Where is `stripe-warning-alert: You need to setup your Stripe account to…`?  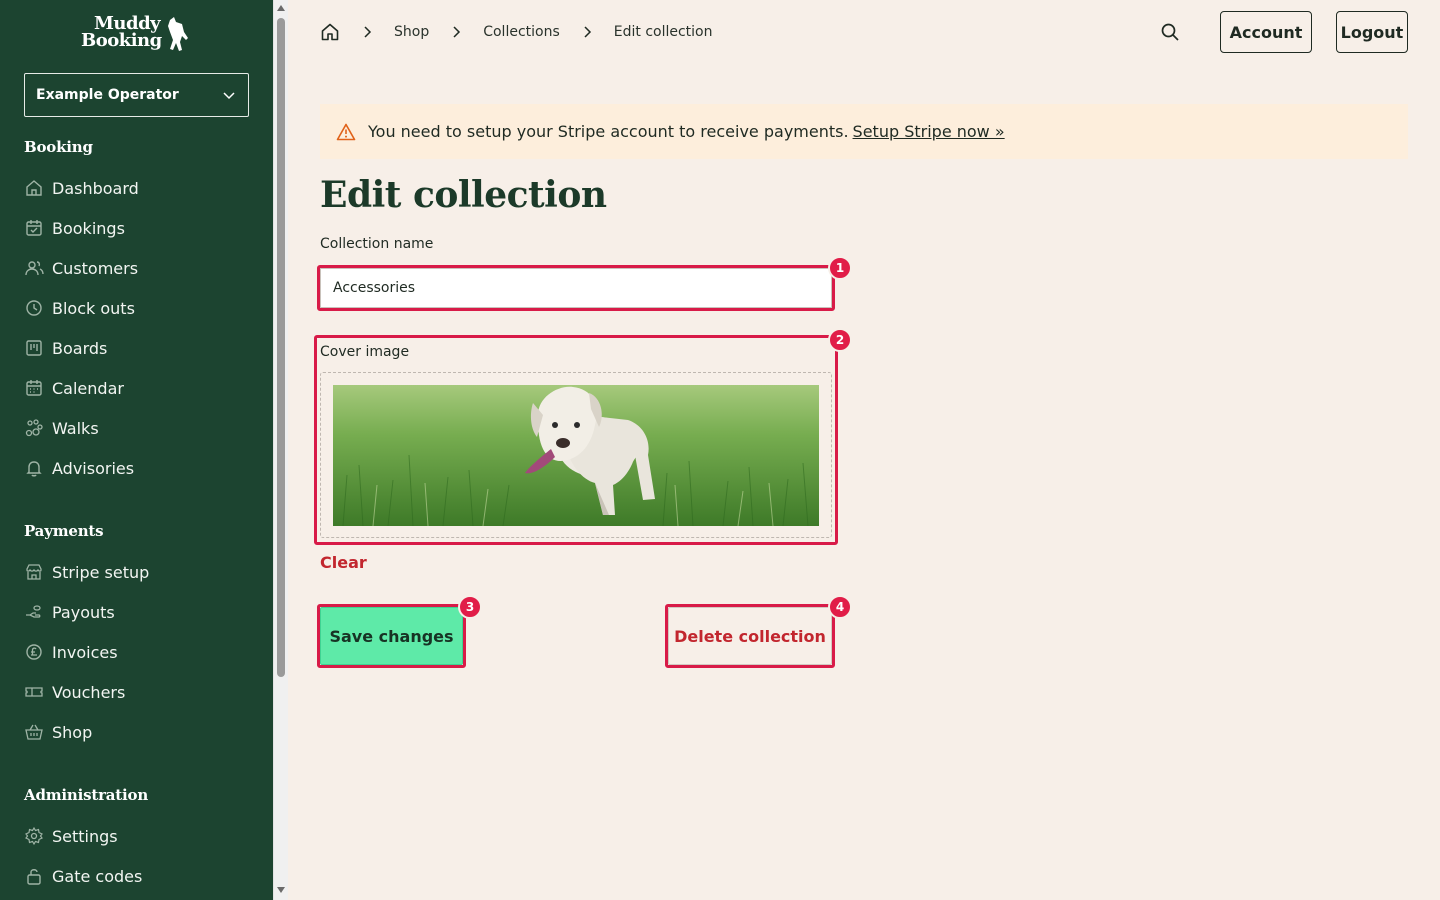 stripe-warning-alert: You need to setup your Stripe account to… is located at coordinates (864, 131).